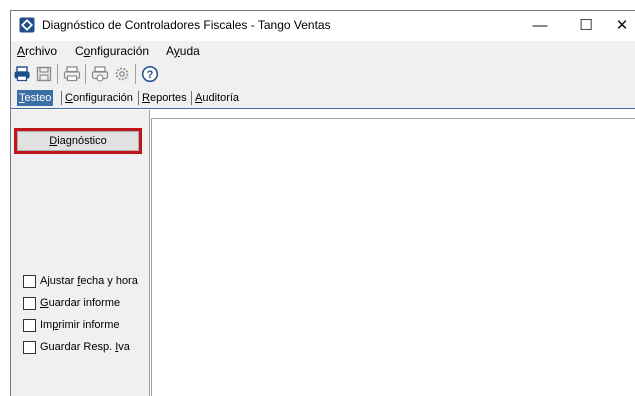 Image resolution: width=635 pixels, height=396 pixels. I want to click on tab-testeo-label: esteo, so click(38, 98).